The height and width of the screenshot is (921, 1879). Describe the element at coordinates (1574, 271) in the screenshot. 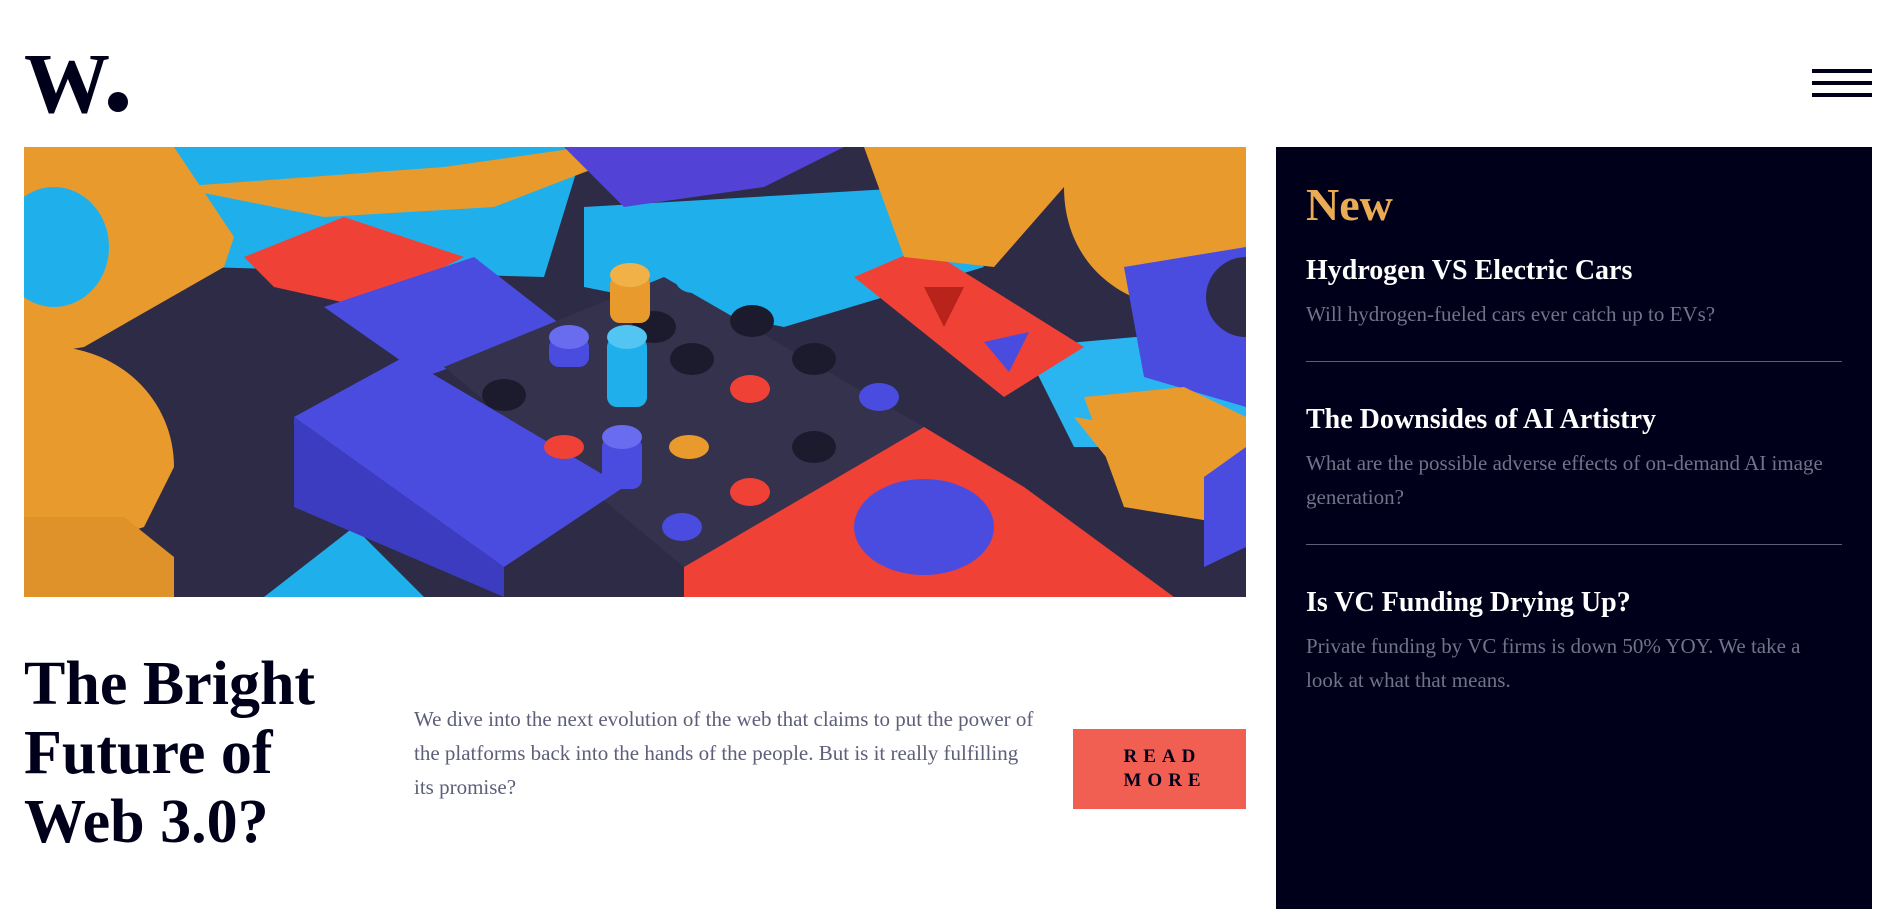

I see `news-item-title: Hydrogen VS Electric Cars` at that location.